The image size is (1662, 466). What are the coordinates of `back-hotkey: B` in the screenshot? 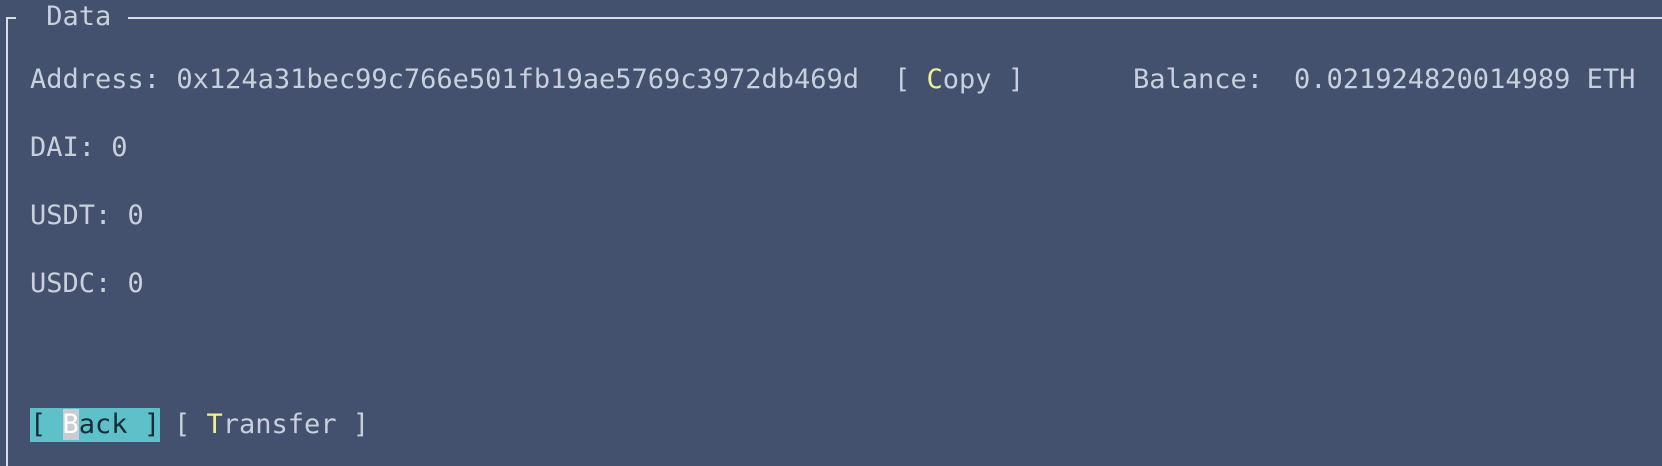 It's located at (70, 424).